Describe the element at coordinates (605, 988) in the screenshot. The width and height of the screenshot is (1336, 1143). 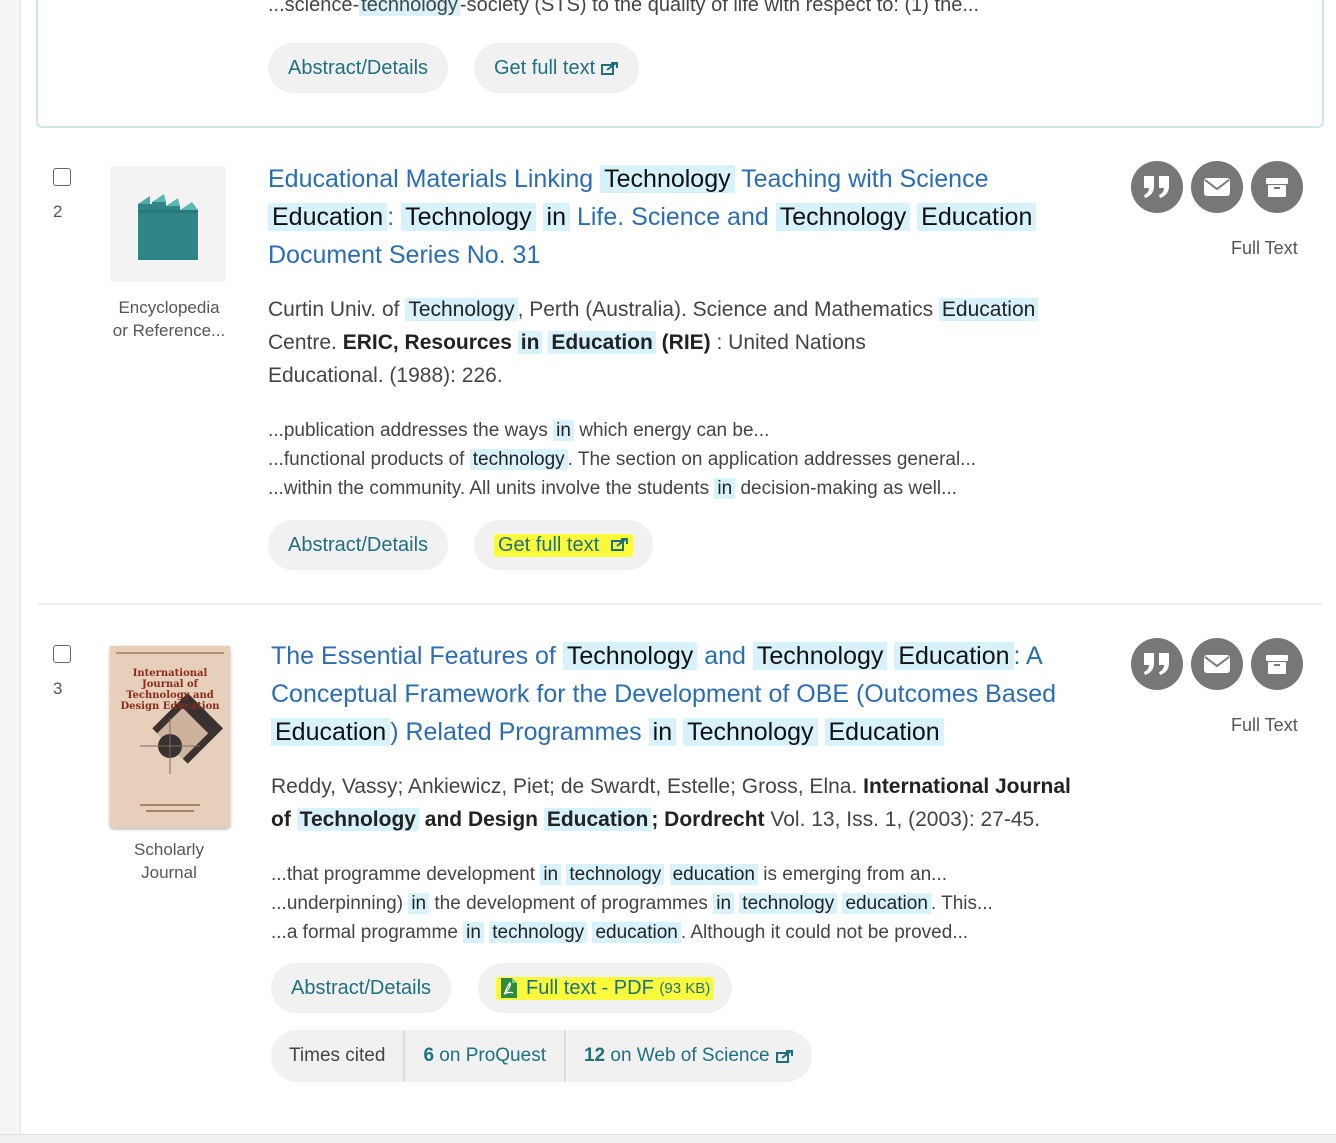
I see `full-text-pdf-button: Full text - PDF (93 KB)` at that location.